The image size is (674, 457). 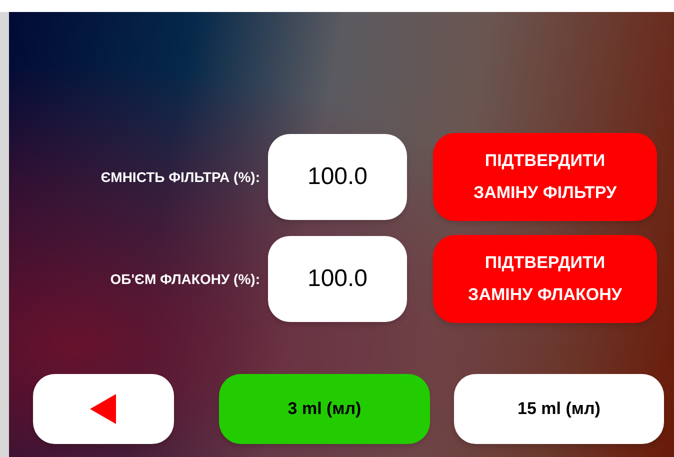 What do you see at coordinates (185, 279) in the screenshot?
I see `field-label: ОБ'ЄМ ФЛАКОНУ (%):` at bounding box center [185, 279].